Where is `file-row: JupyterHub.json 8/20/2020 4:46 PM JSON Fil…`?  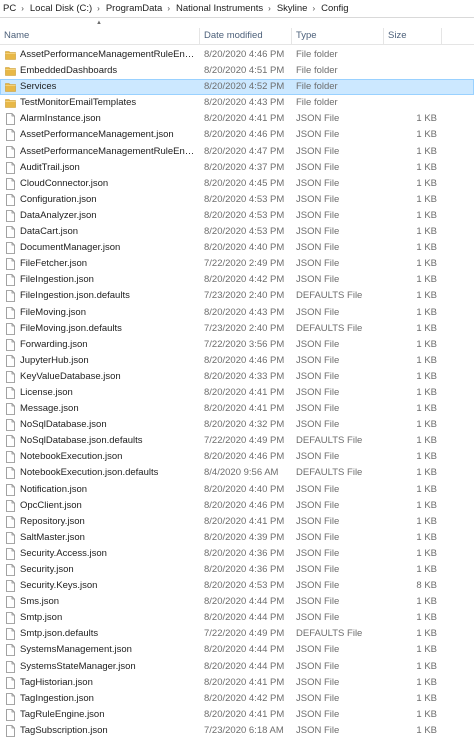 file-row: JupyterHub.json 8/20/2020 4:46 PM JSON Fil… is located at coordinates (237, 361).